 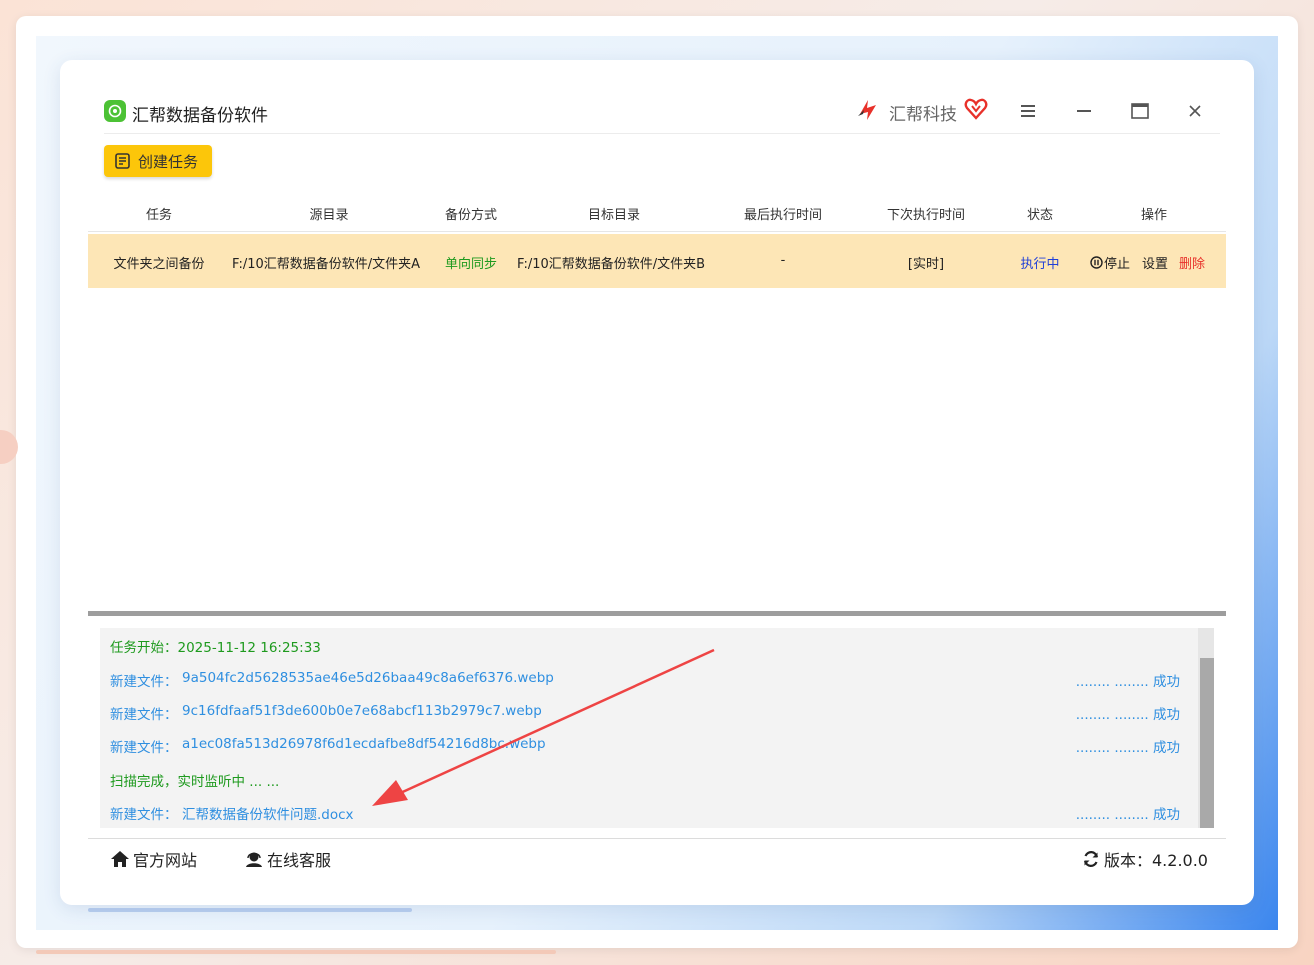 I want to click on row-task: 文件夹之间备份, so click(x=159, y=264).